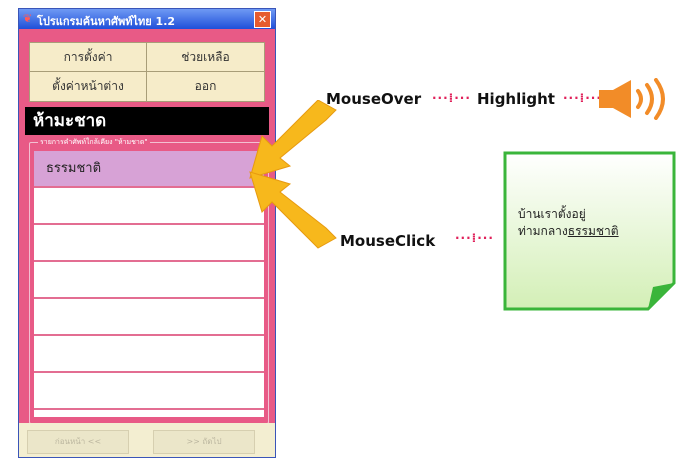 This screenshot has height=463, width=683. I want to click on nav-bar: ก่อนหน้า << >> ถัดไป, so click(147, 440).